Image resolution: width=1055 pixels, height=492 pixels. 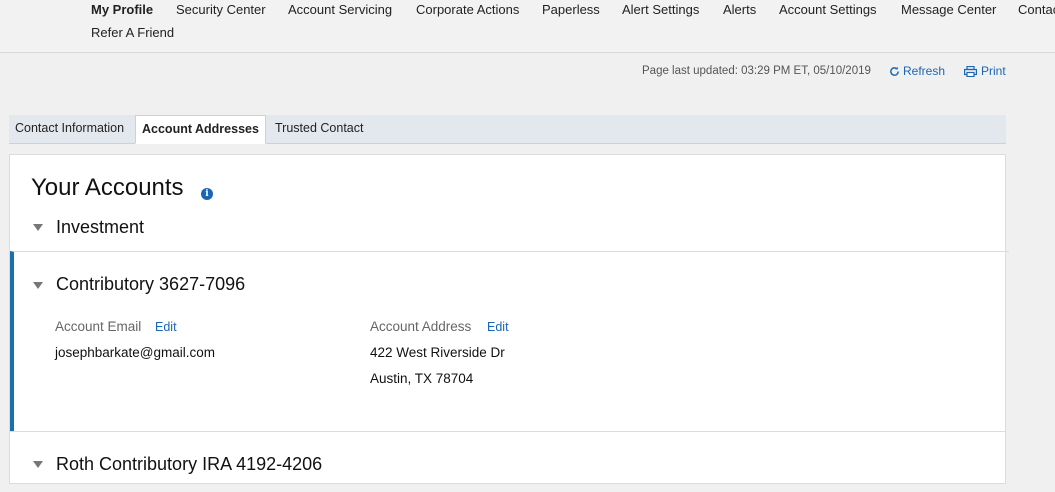 What do you see at coordinates (150, 284) in the screenshot?
I see `account-name: Contributory 3627-7096` at bounding box center [150, 284].